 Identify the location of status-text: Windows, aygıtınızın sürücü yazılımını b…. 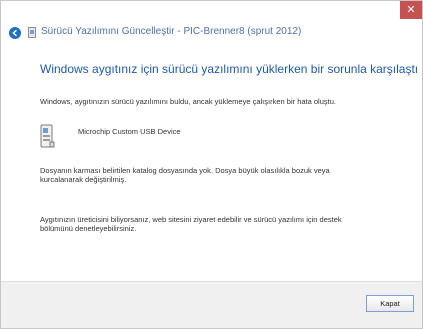
(188, 101).